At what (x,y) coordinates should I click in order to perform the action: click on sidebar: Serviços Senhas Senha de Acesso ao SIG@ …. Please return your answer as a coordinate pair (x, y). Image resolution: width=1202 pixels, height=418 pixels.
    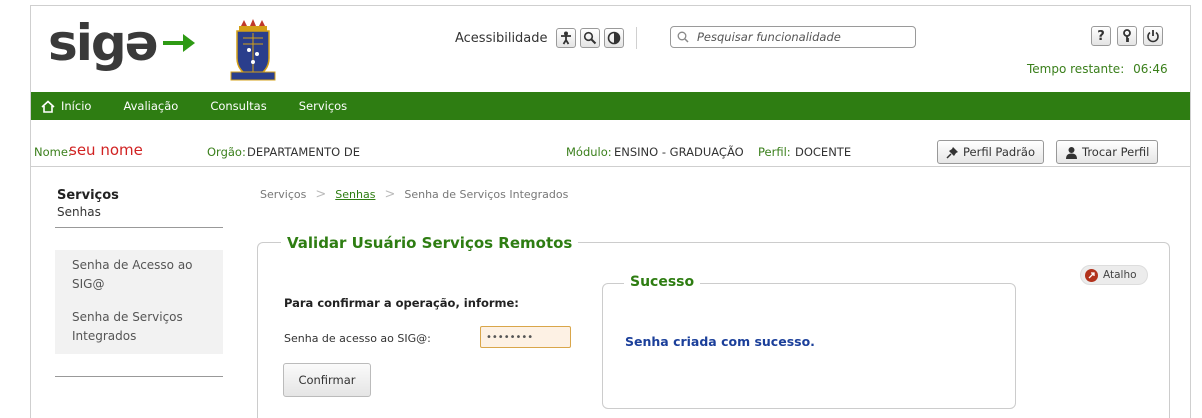
    Looking at the image, I should click on (153, 282).